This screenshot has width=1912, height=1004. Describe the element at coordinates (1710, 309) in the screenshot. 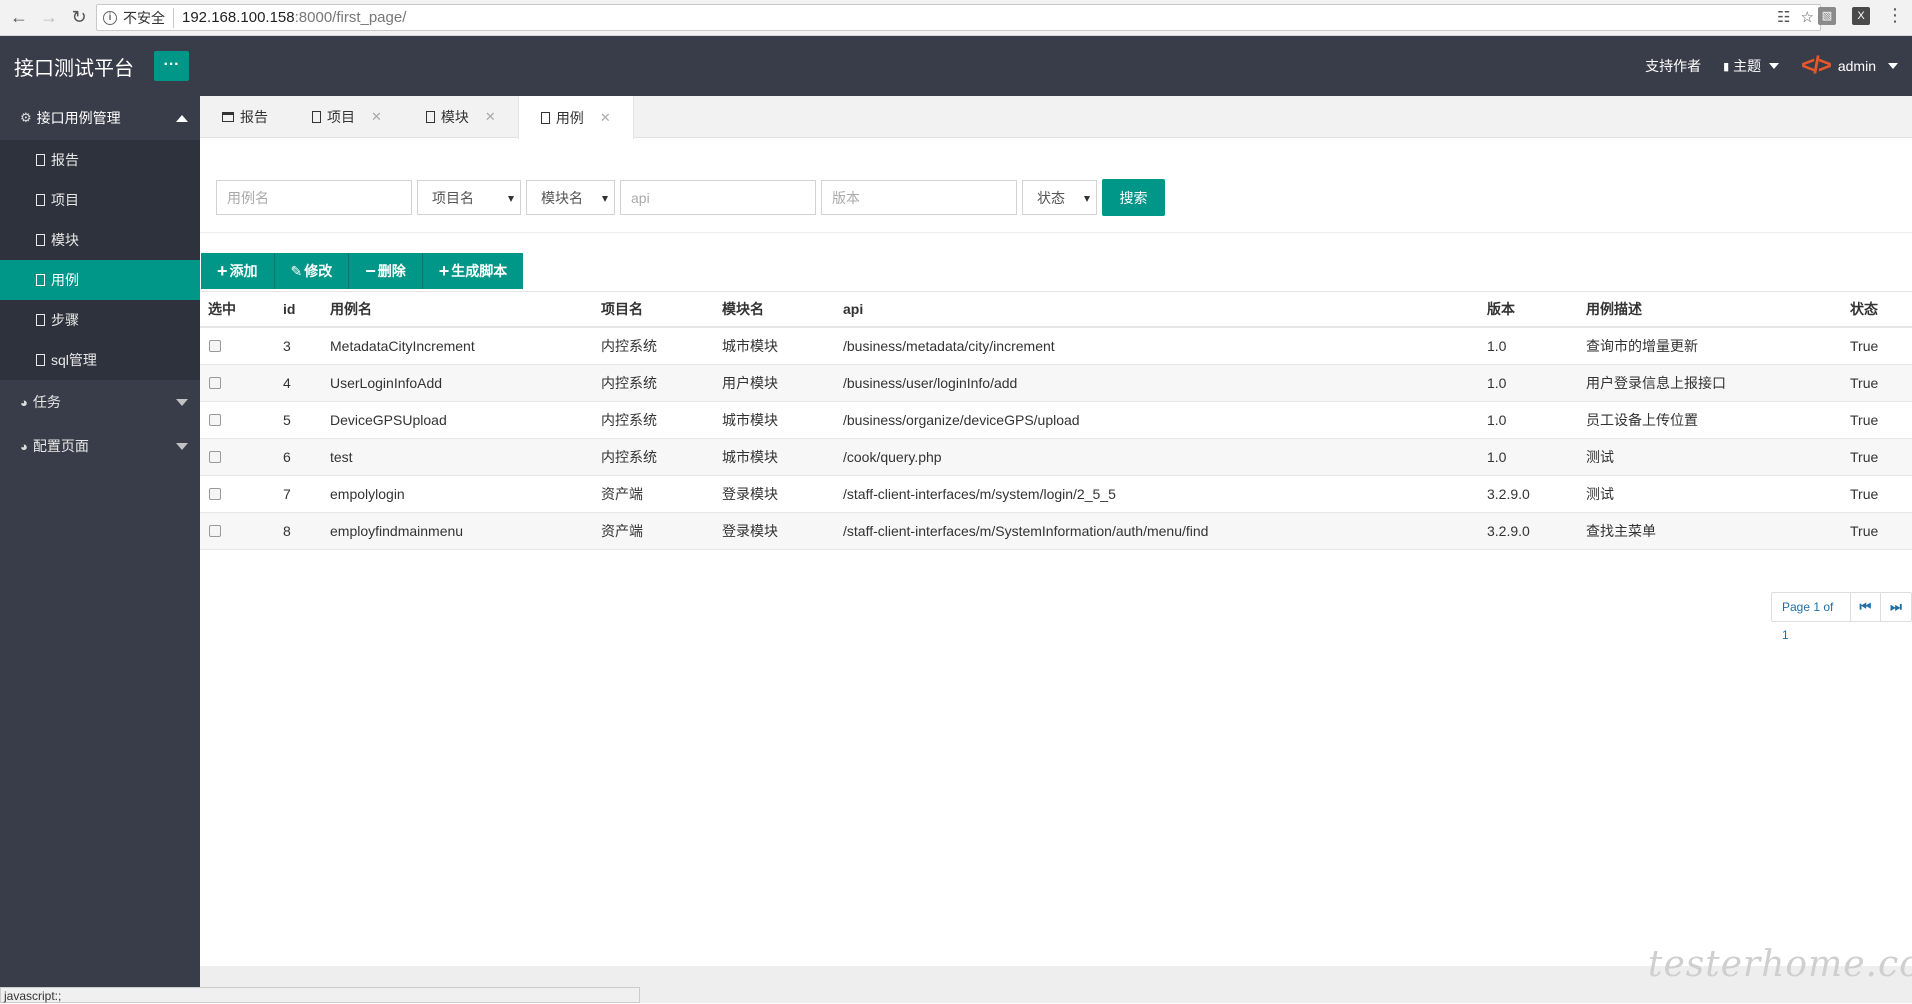

I see `column-header-description: 用例描述` at that location.